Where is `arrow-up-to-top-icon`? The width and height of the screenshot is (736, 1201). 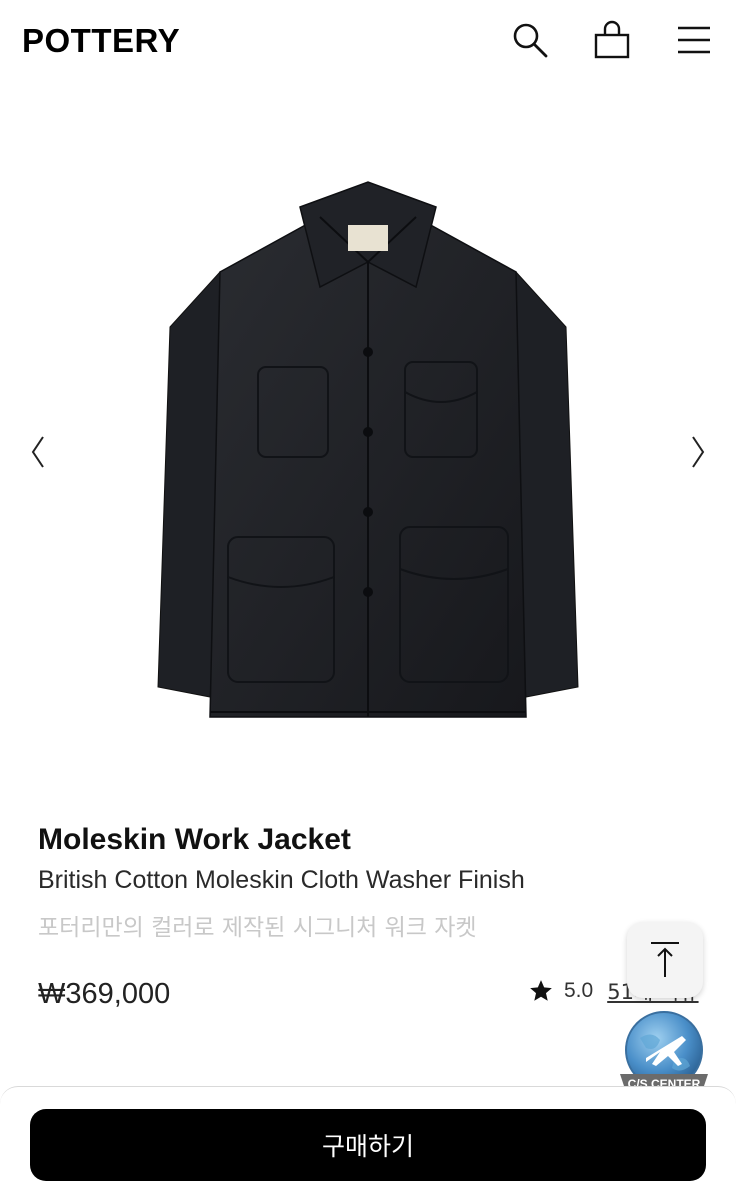 arrow-up-to-top-icon is located at coordinates (665, 959).